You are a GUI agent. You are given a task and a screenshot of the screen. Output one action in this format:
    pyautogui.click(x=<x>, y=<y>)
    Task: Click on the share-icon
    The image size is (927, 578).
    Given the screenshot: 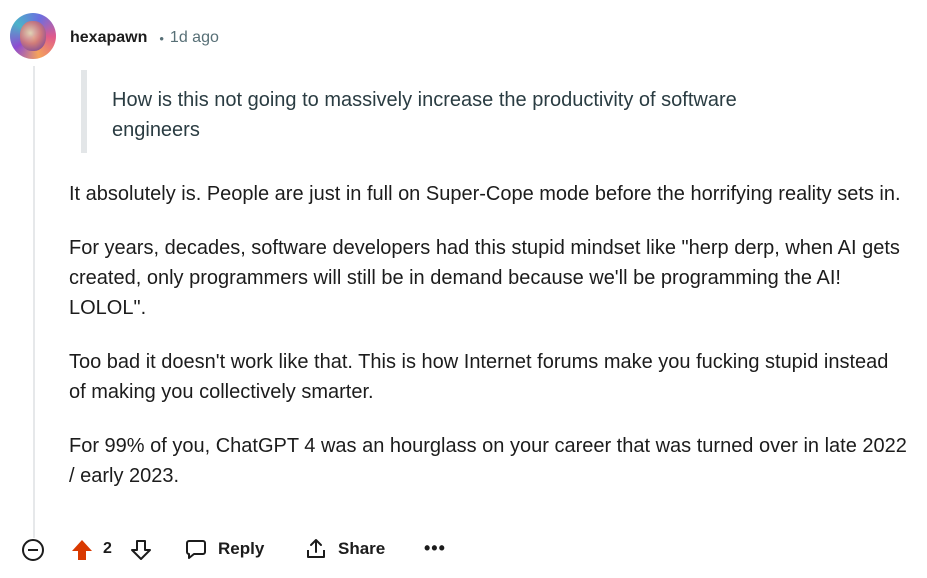 What is the action you would take?
    pyautogui.click(x=316, y=548)
    